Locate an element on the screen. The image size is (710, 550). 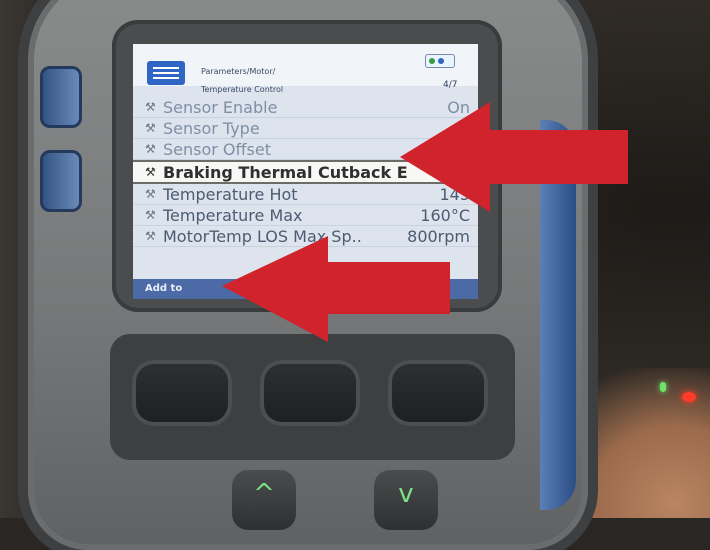
nav-down-key: v is located at coordinates (406, 500).